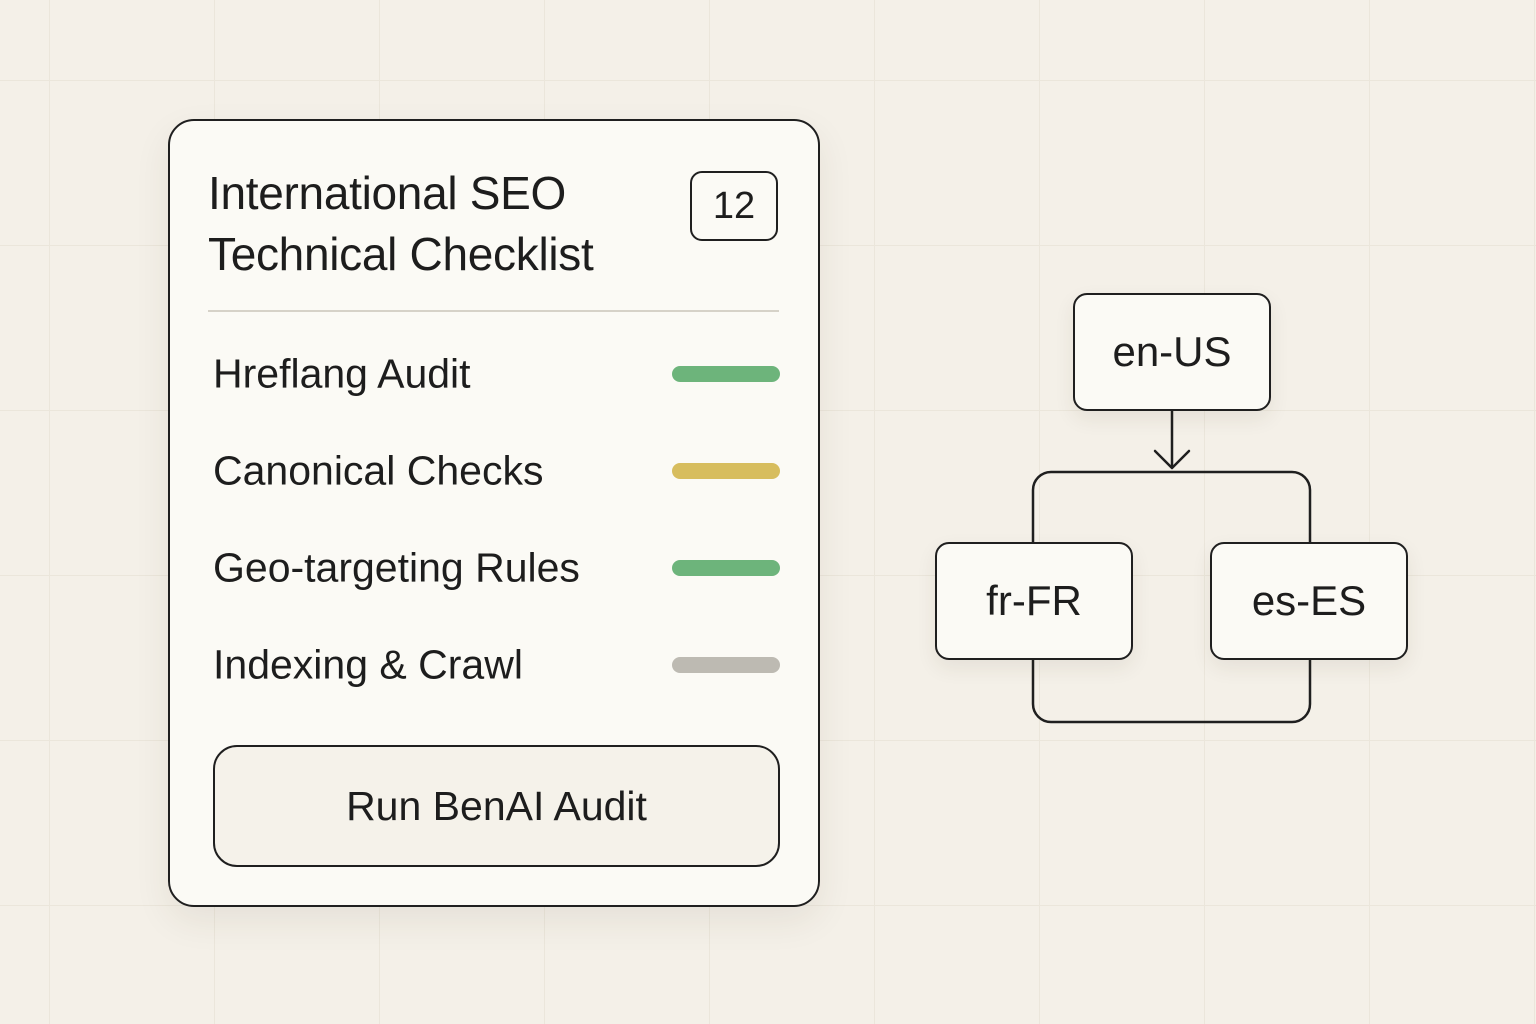  What do you see at coordinates (378, 470) in the screenshot?
I see `checklist-item-label: Canonical Checks` at bounding box center [378, 470].